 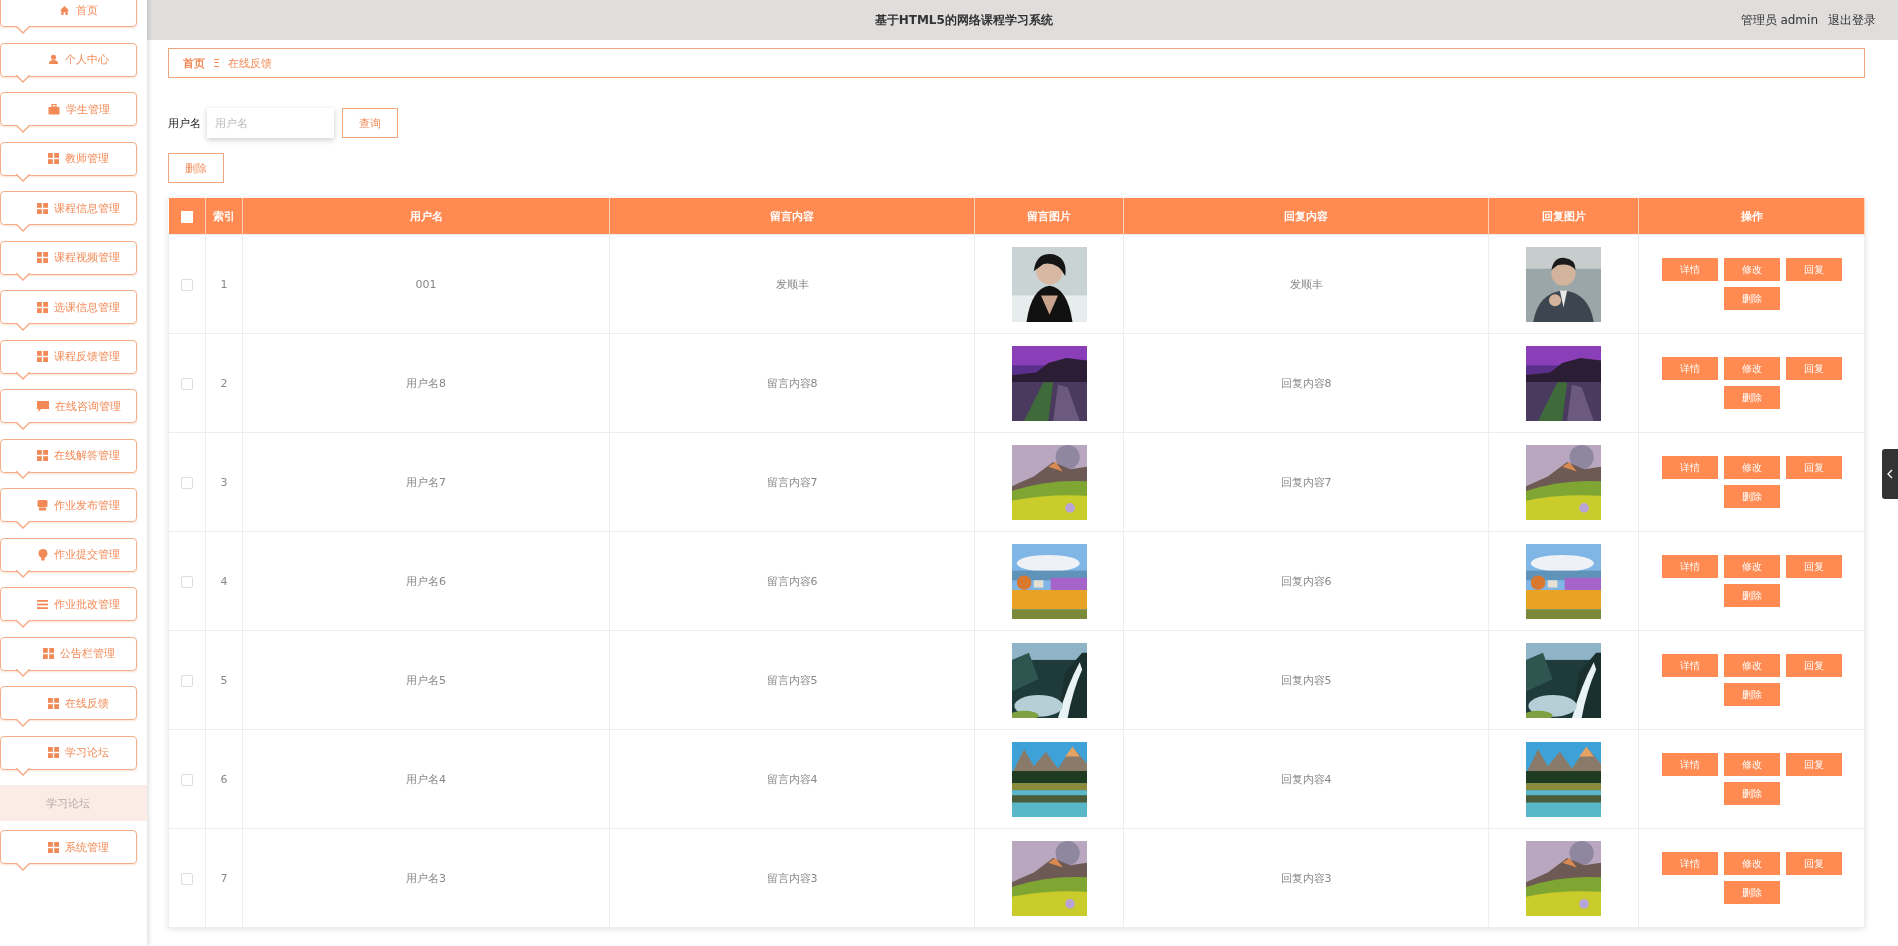 I want to click on table-cell: 用户名8, so click(x=426, y=383).